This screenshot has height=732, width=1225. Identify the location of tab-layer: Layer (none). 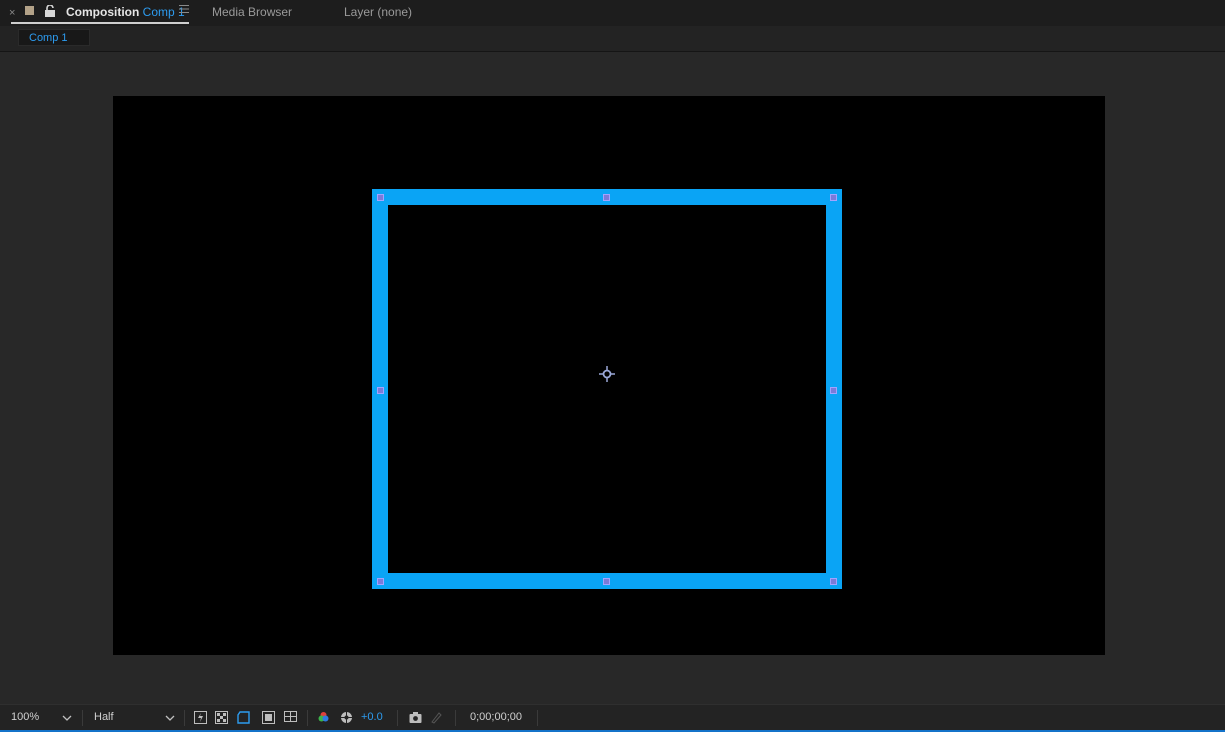
(378, 12).